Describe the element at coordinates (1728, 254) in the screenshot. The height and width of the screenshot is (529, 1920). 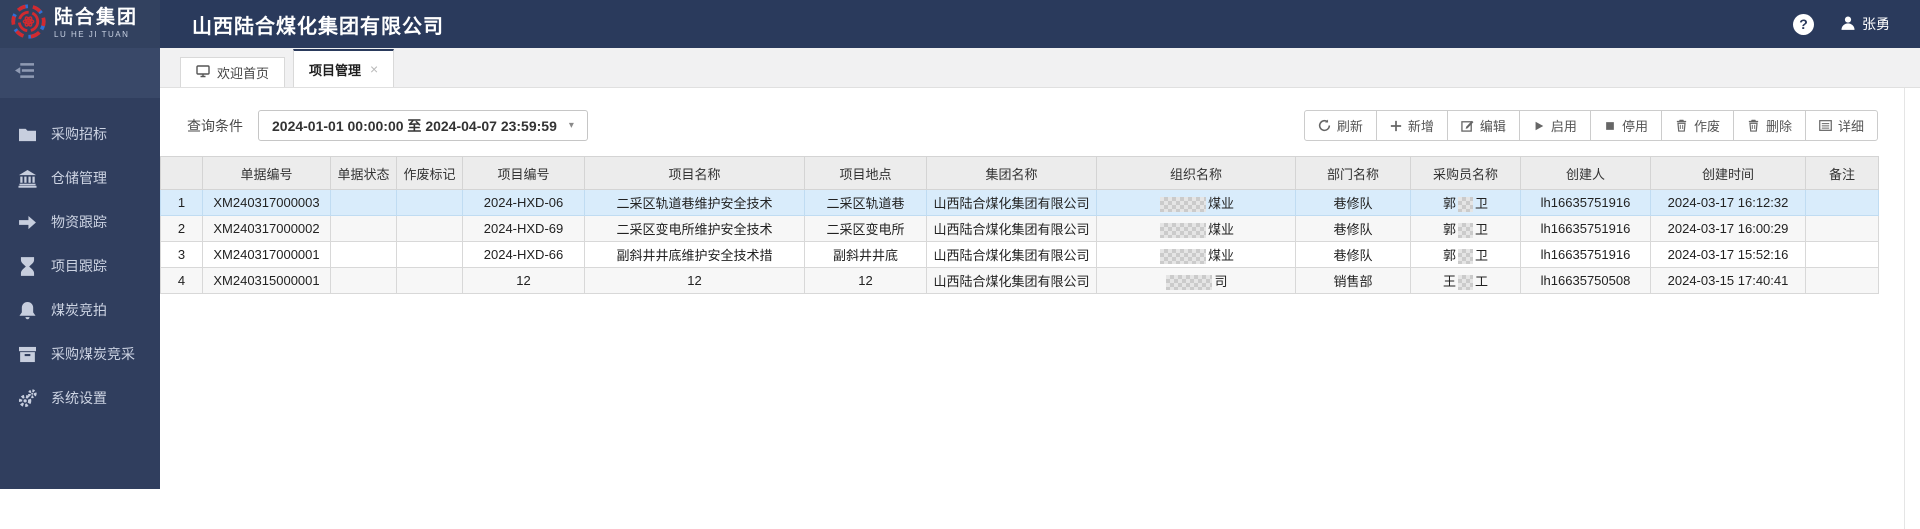
I see `cell-created: 2024-03-17 15:52:16` at that location.